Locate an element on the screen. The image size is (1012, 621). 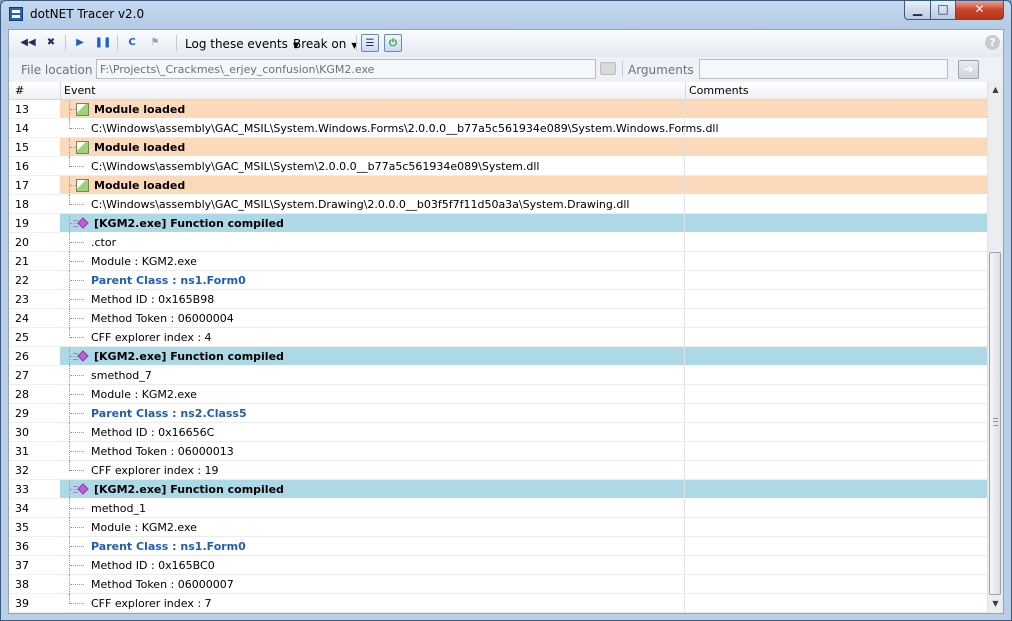
scroll-down-arrow-icon: ▼ is located at coordinates (995, 604).